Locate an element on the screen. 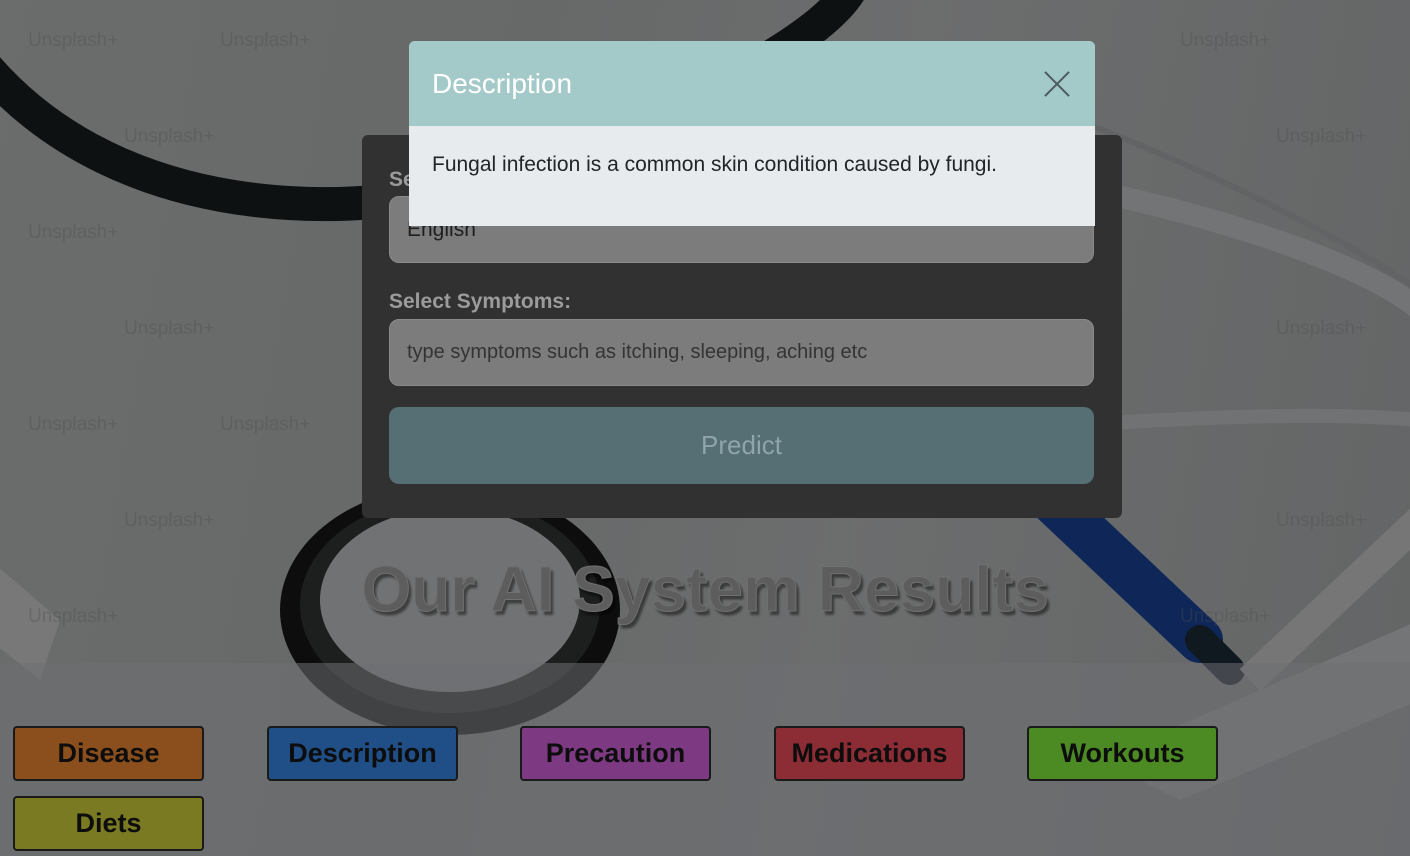  description-button: Description is located at coordinates (362, 753).